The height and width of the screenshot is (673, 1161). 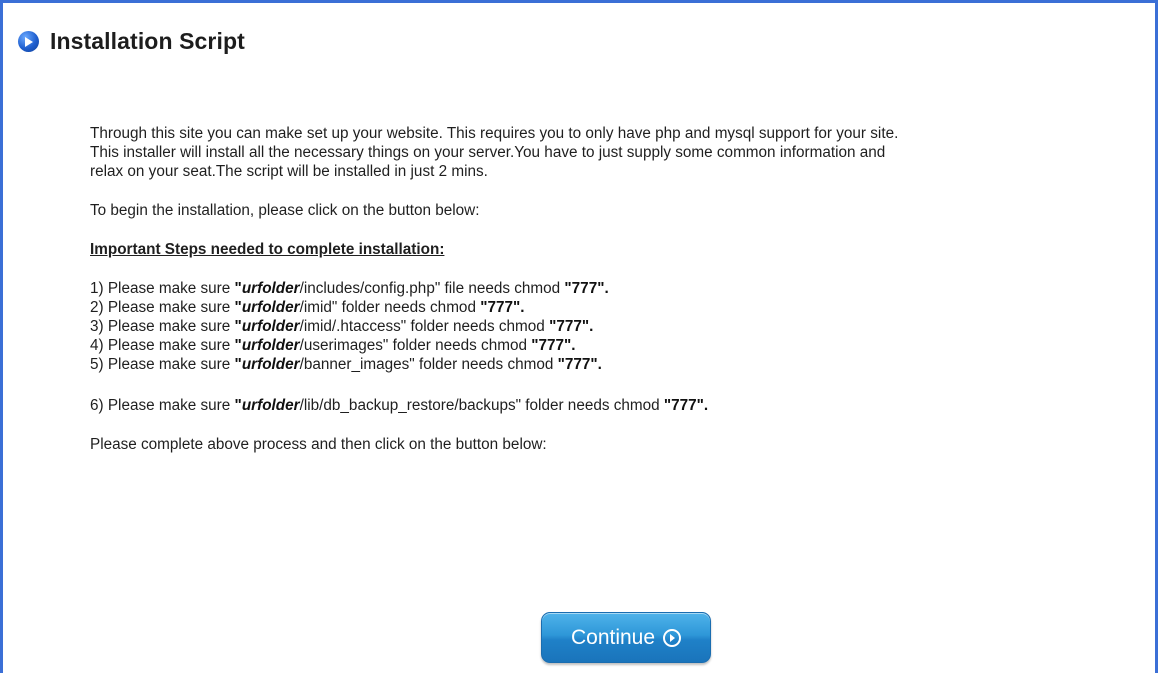 I want to click on arrow-right-circle-icon, so click(x=672, y=637).